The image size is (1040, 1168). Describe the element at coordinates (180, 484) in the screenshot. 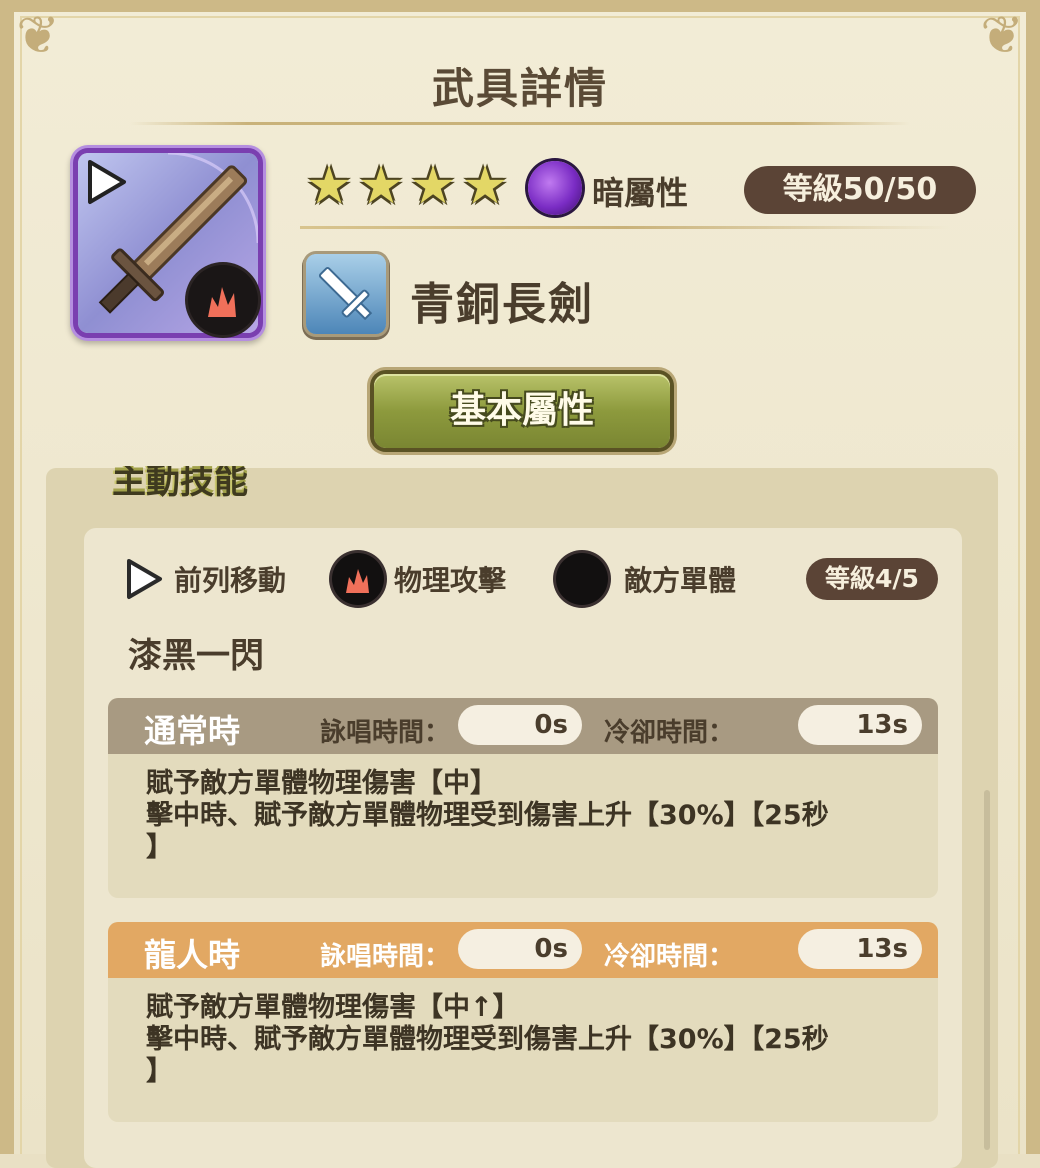

I see `section-title-active-skill: 主動技能` at that location.